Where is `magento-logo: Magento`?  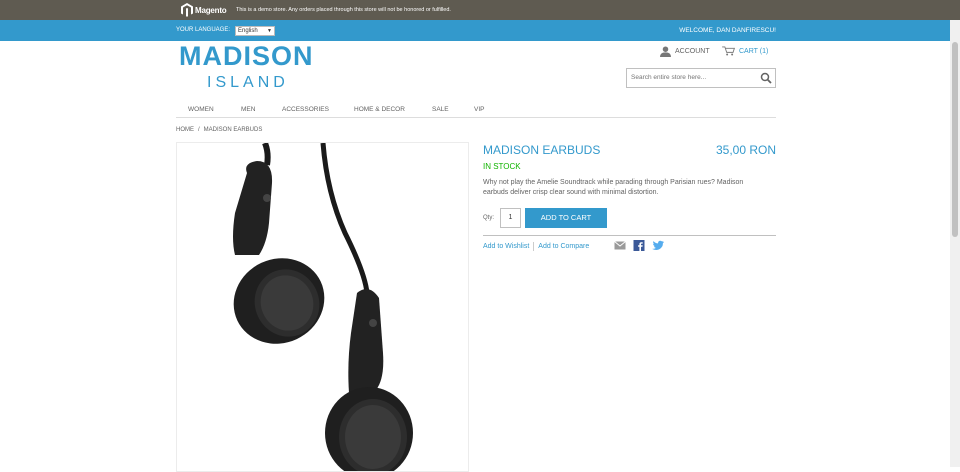 magento-logo: Magento is located at coordinates (204, 10).